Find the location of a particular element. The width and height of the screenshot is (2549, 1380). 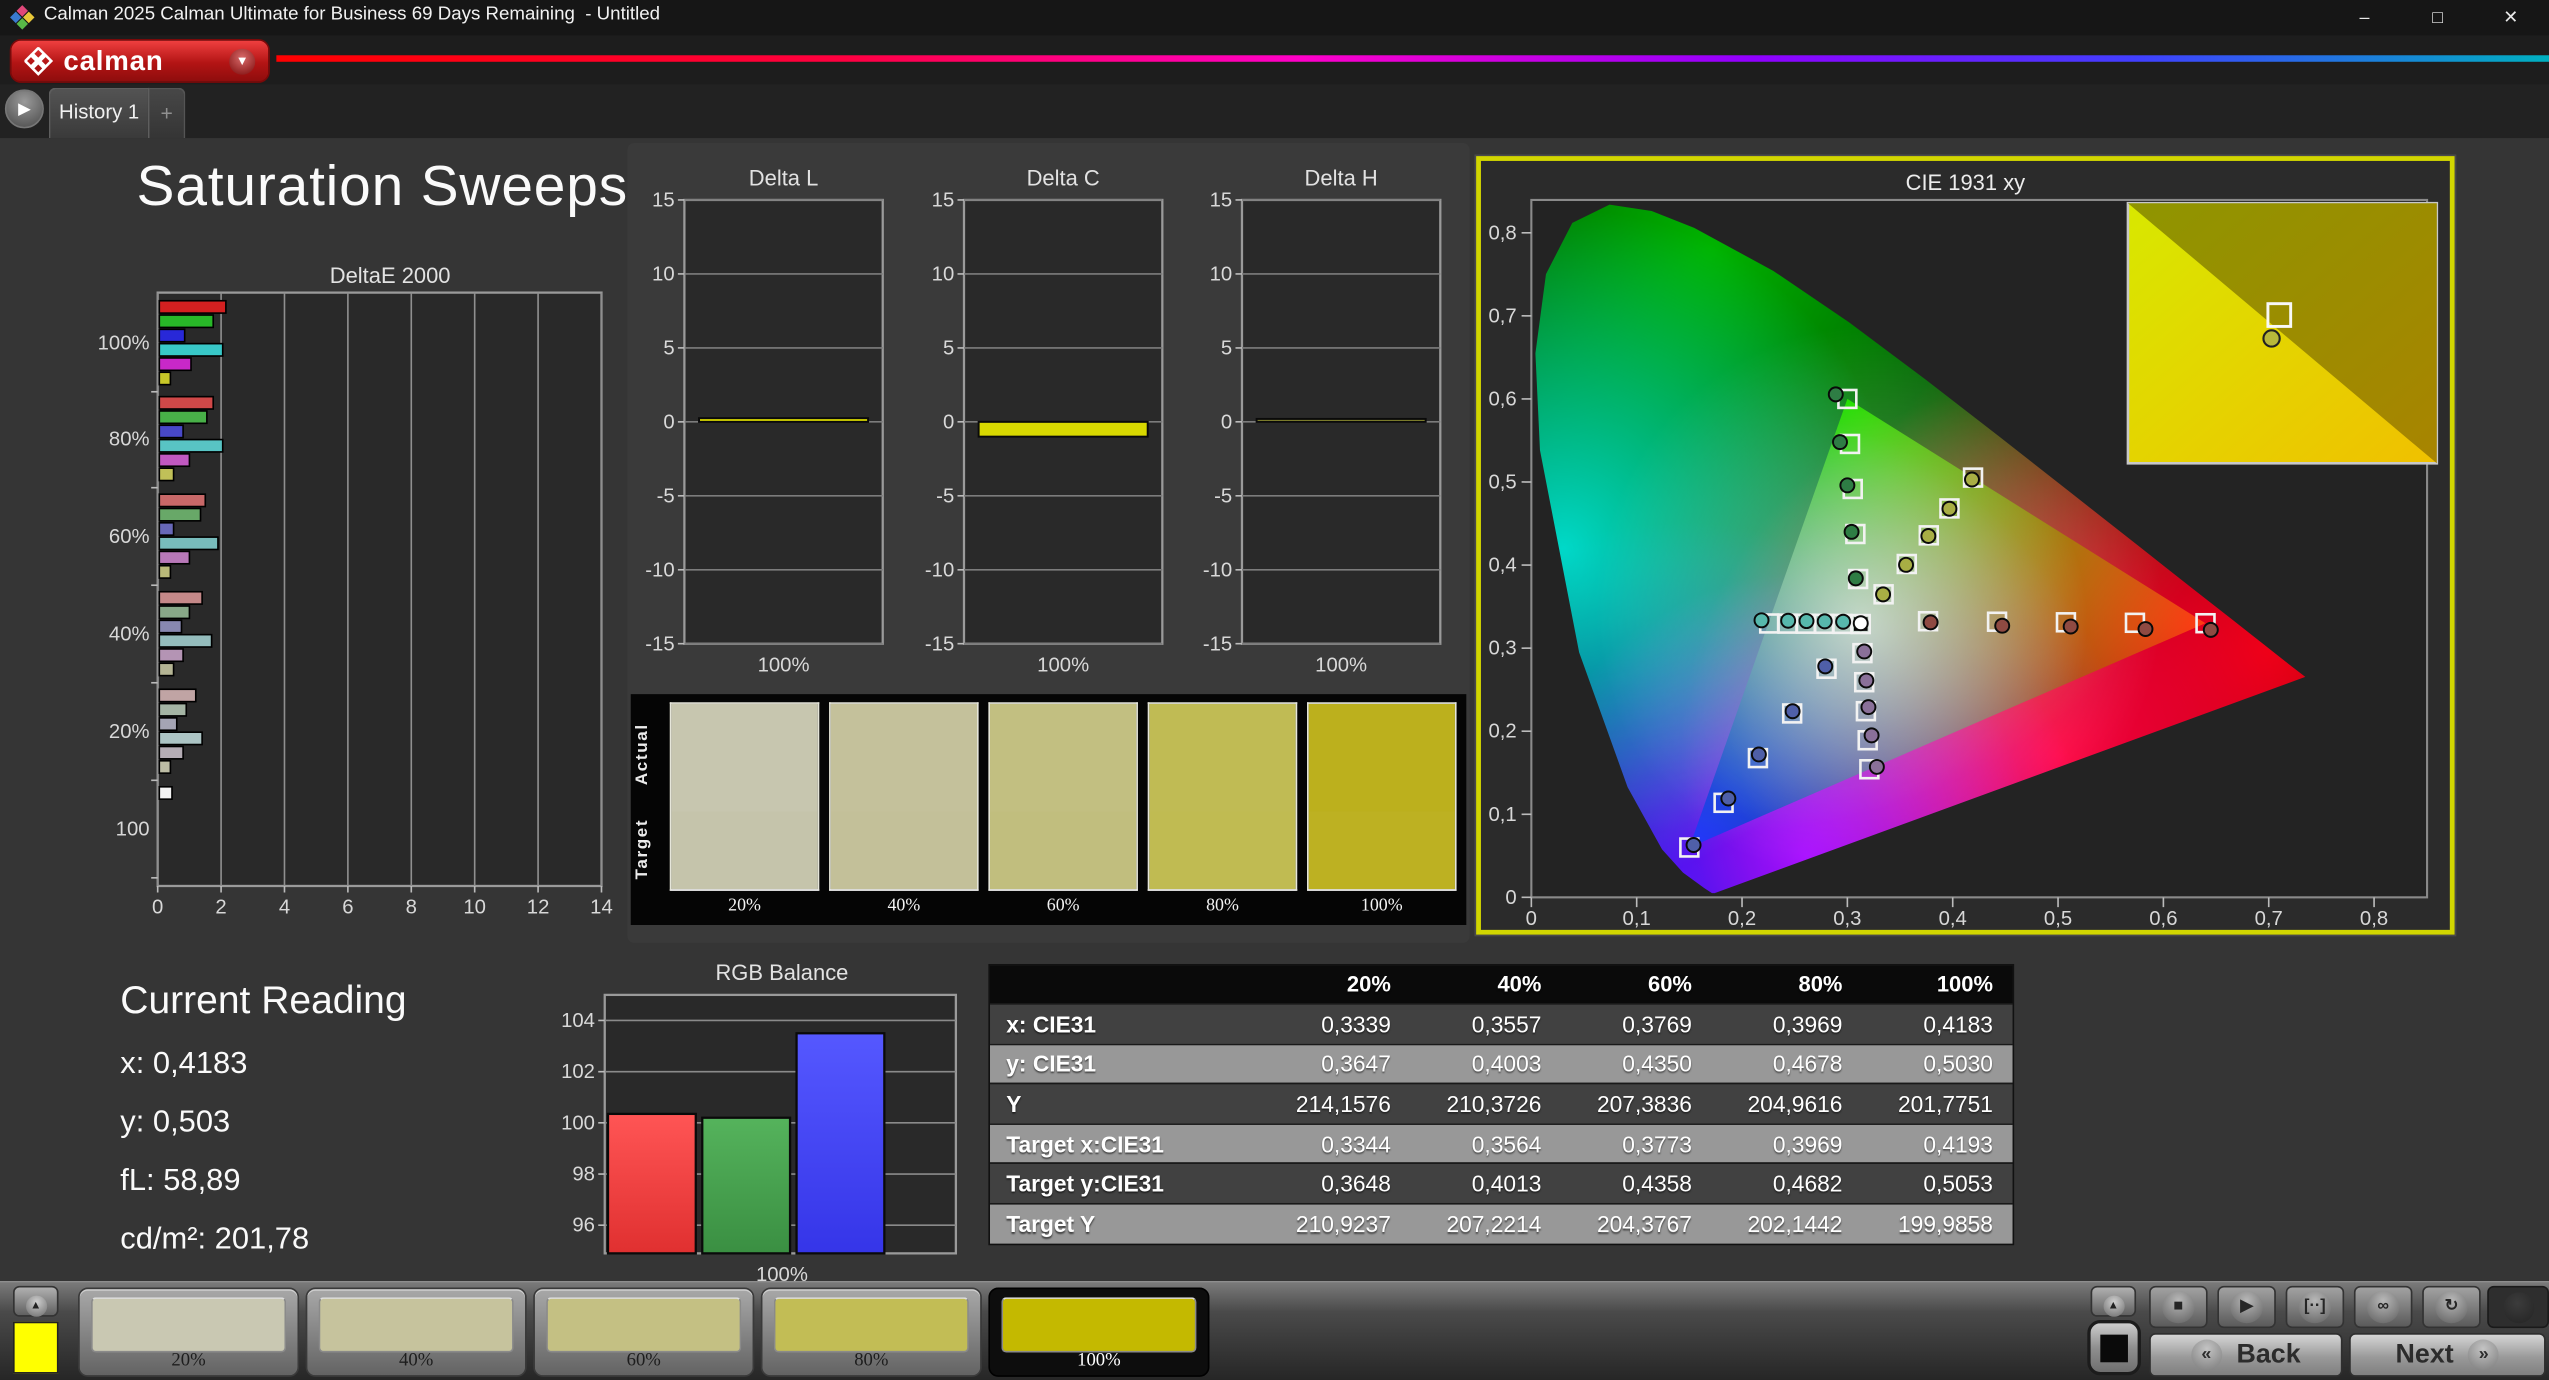

table-cell: 0,5053 is located at coordinates (1958, 1183).